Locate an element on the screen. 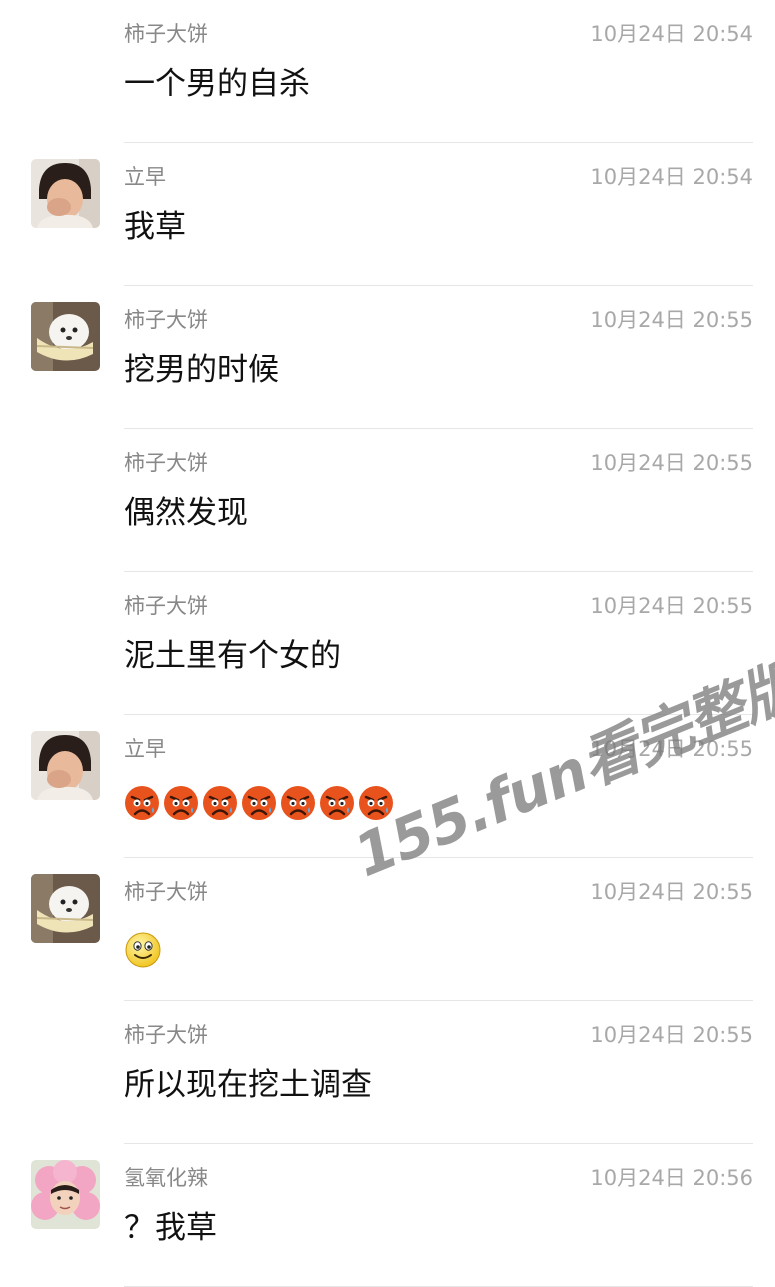 The width and height of the screenshot is (775, 1287). message-time: 10月24日 20:56 is located at coordinates (671, 1178).